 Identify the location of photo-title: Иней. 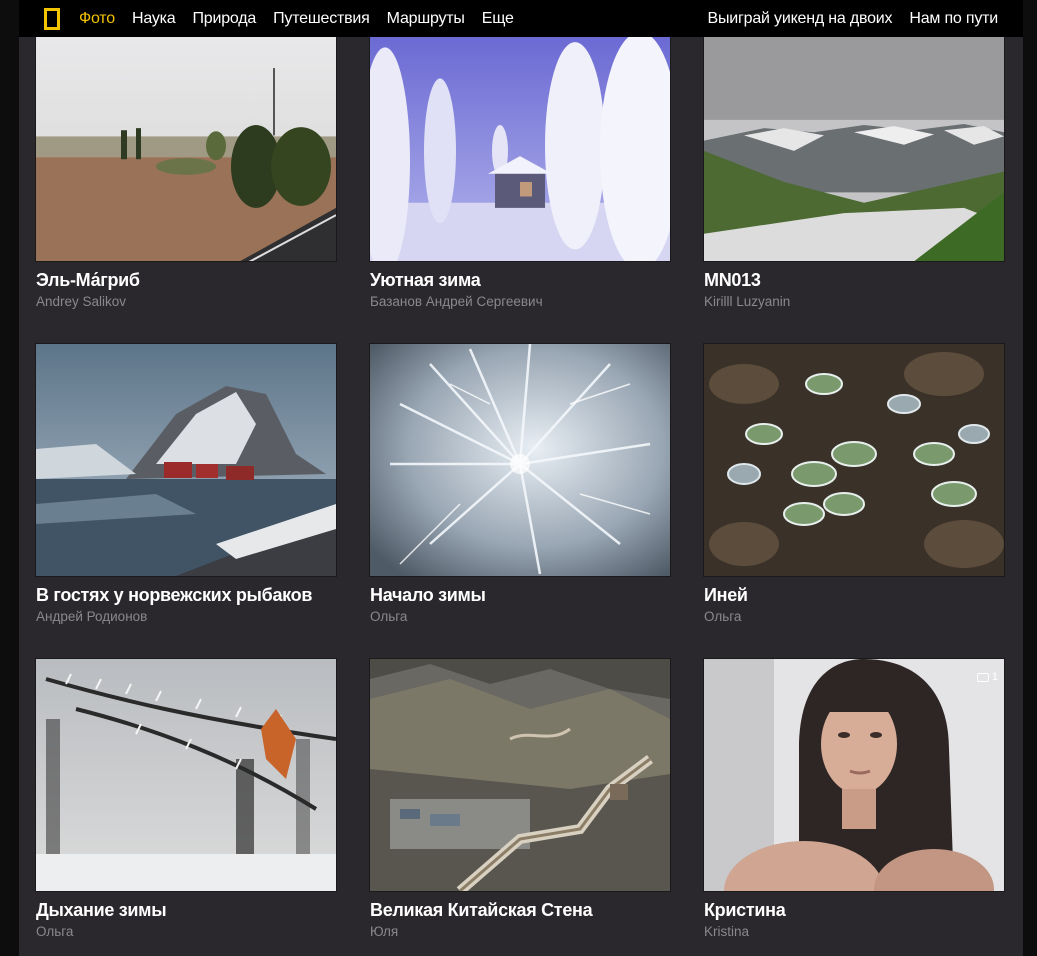
(854, 595).